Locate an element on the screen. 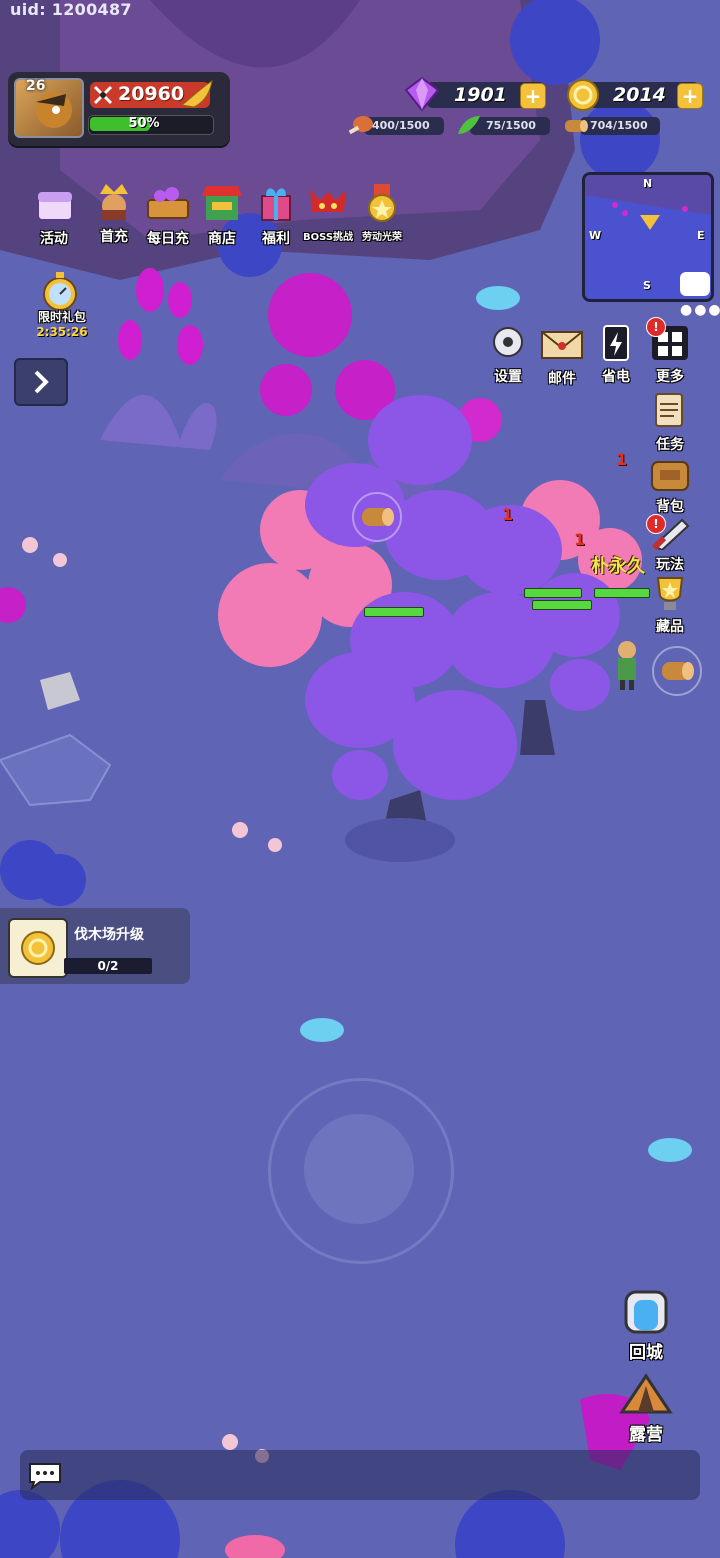  task-title: 伐木场升级 is located at coordinates (109, 935).